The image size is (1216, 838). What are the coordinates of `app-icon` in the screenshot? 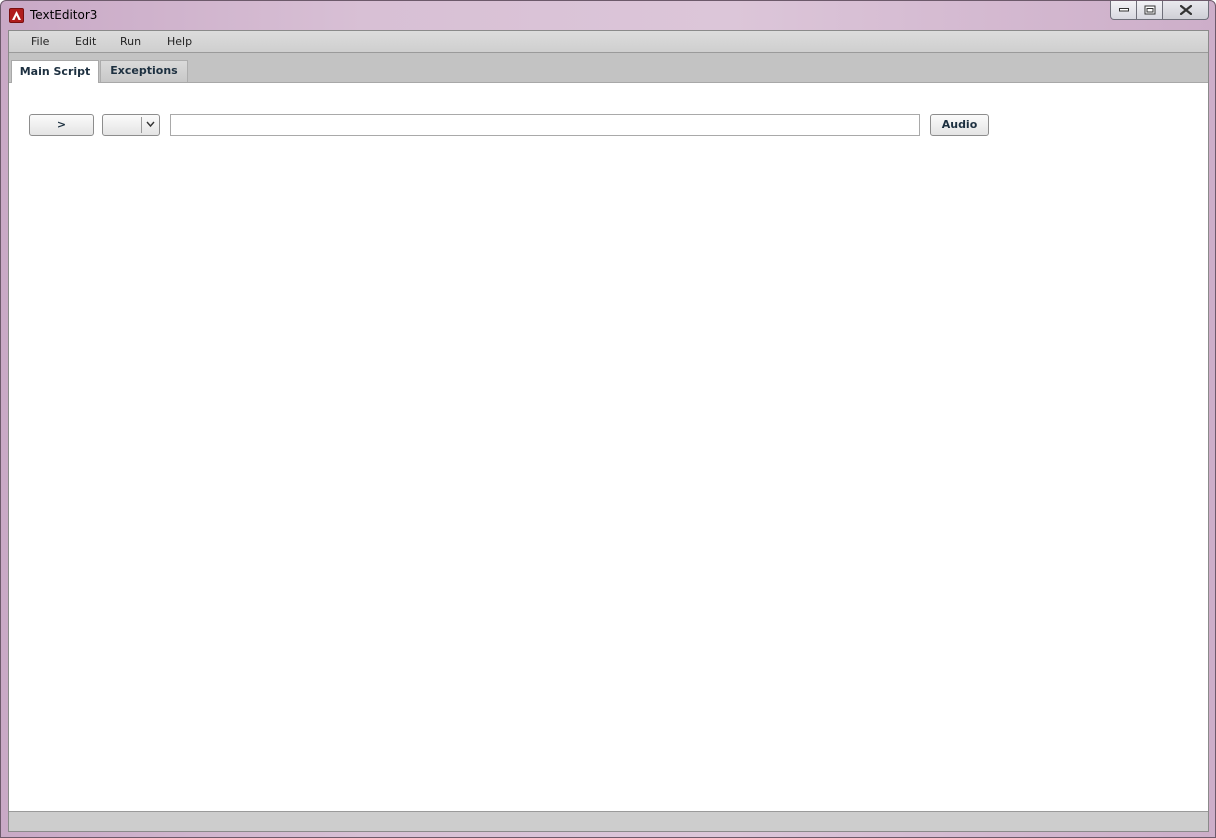 It's located at (16, 15).